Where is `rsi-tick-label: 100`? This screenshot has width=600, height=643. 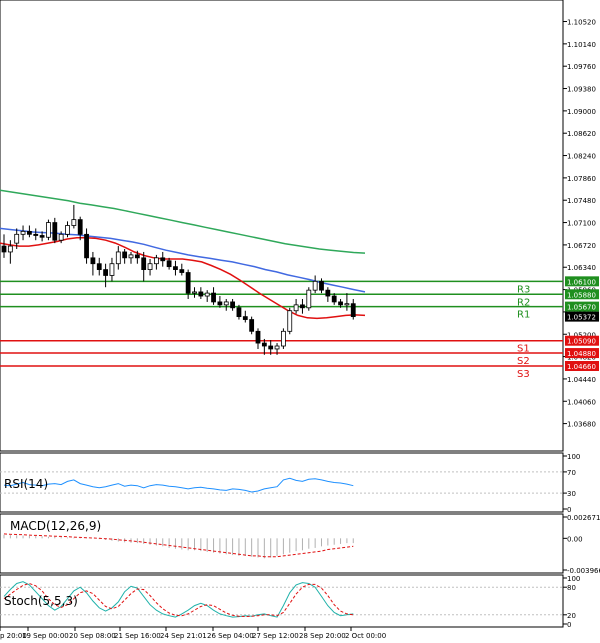 rsi-tick-label: 100 is located at coordinates (573, 457).